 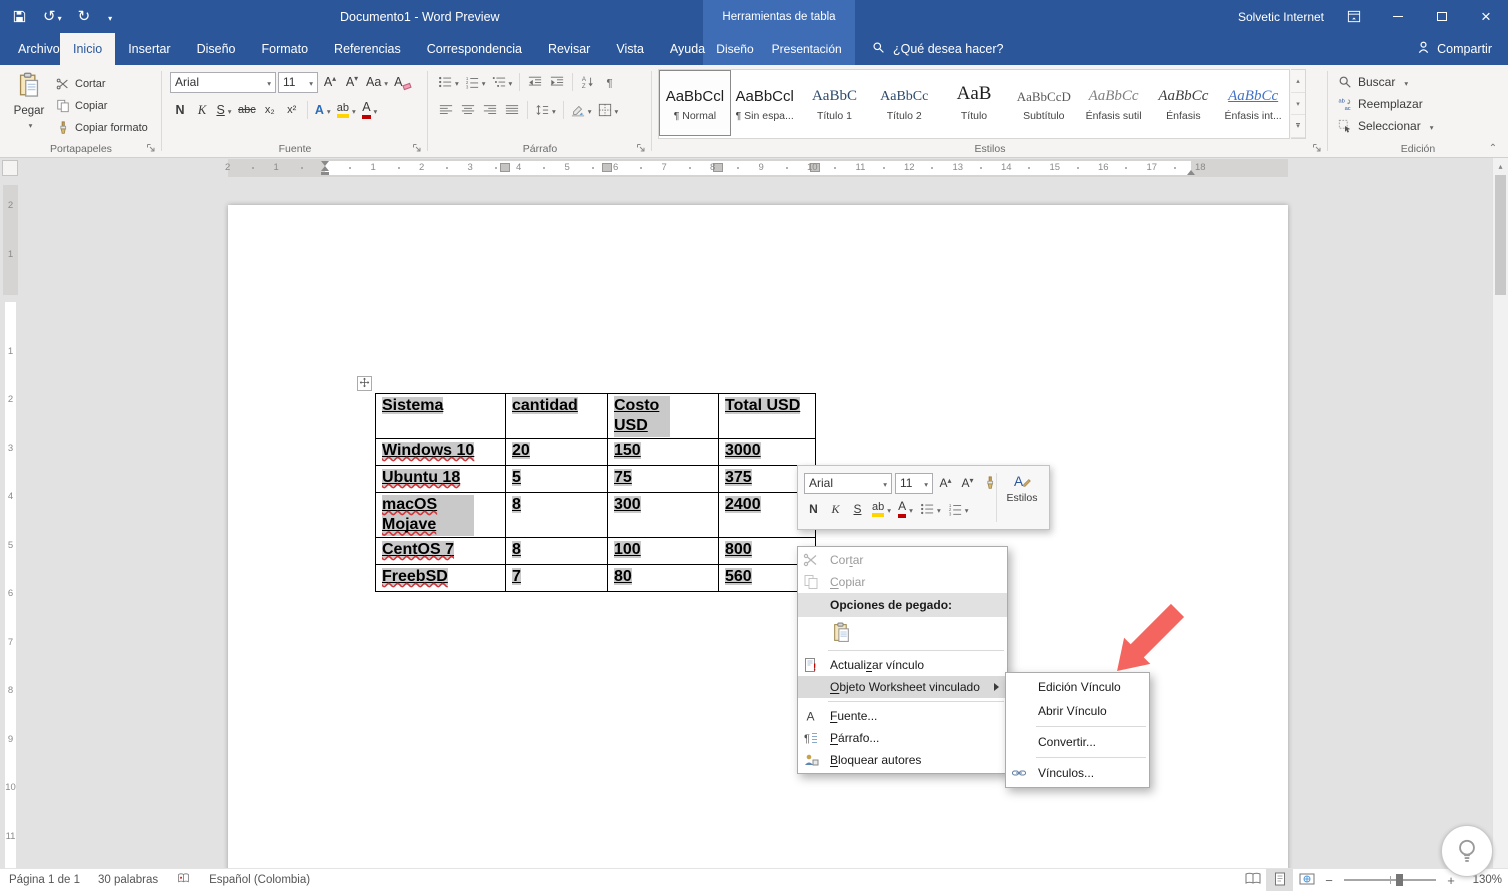 What do you see at coordinates (330, 82) in the screenshot?
I see `grow-font-button: A` at bounding box center [330, 82].